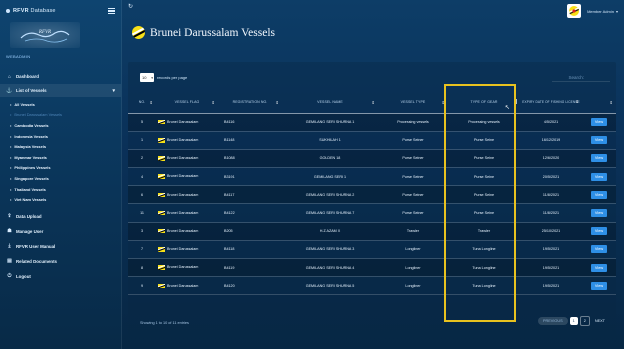  Describe the element at coordinates (551, 103) in the screenshot. I see `column-header-expiry: EXPIRY DATE OF FISHING LICENSE ⇕` at that location.